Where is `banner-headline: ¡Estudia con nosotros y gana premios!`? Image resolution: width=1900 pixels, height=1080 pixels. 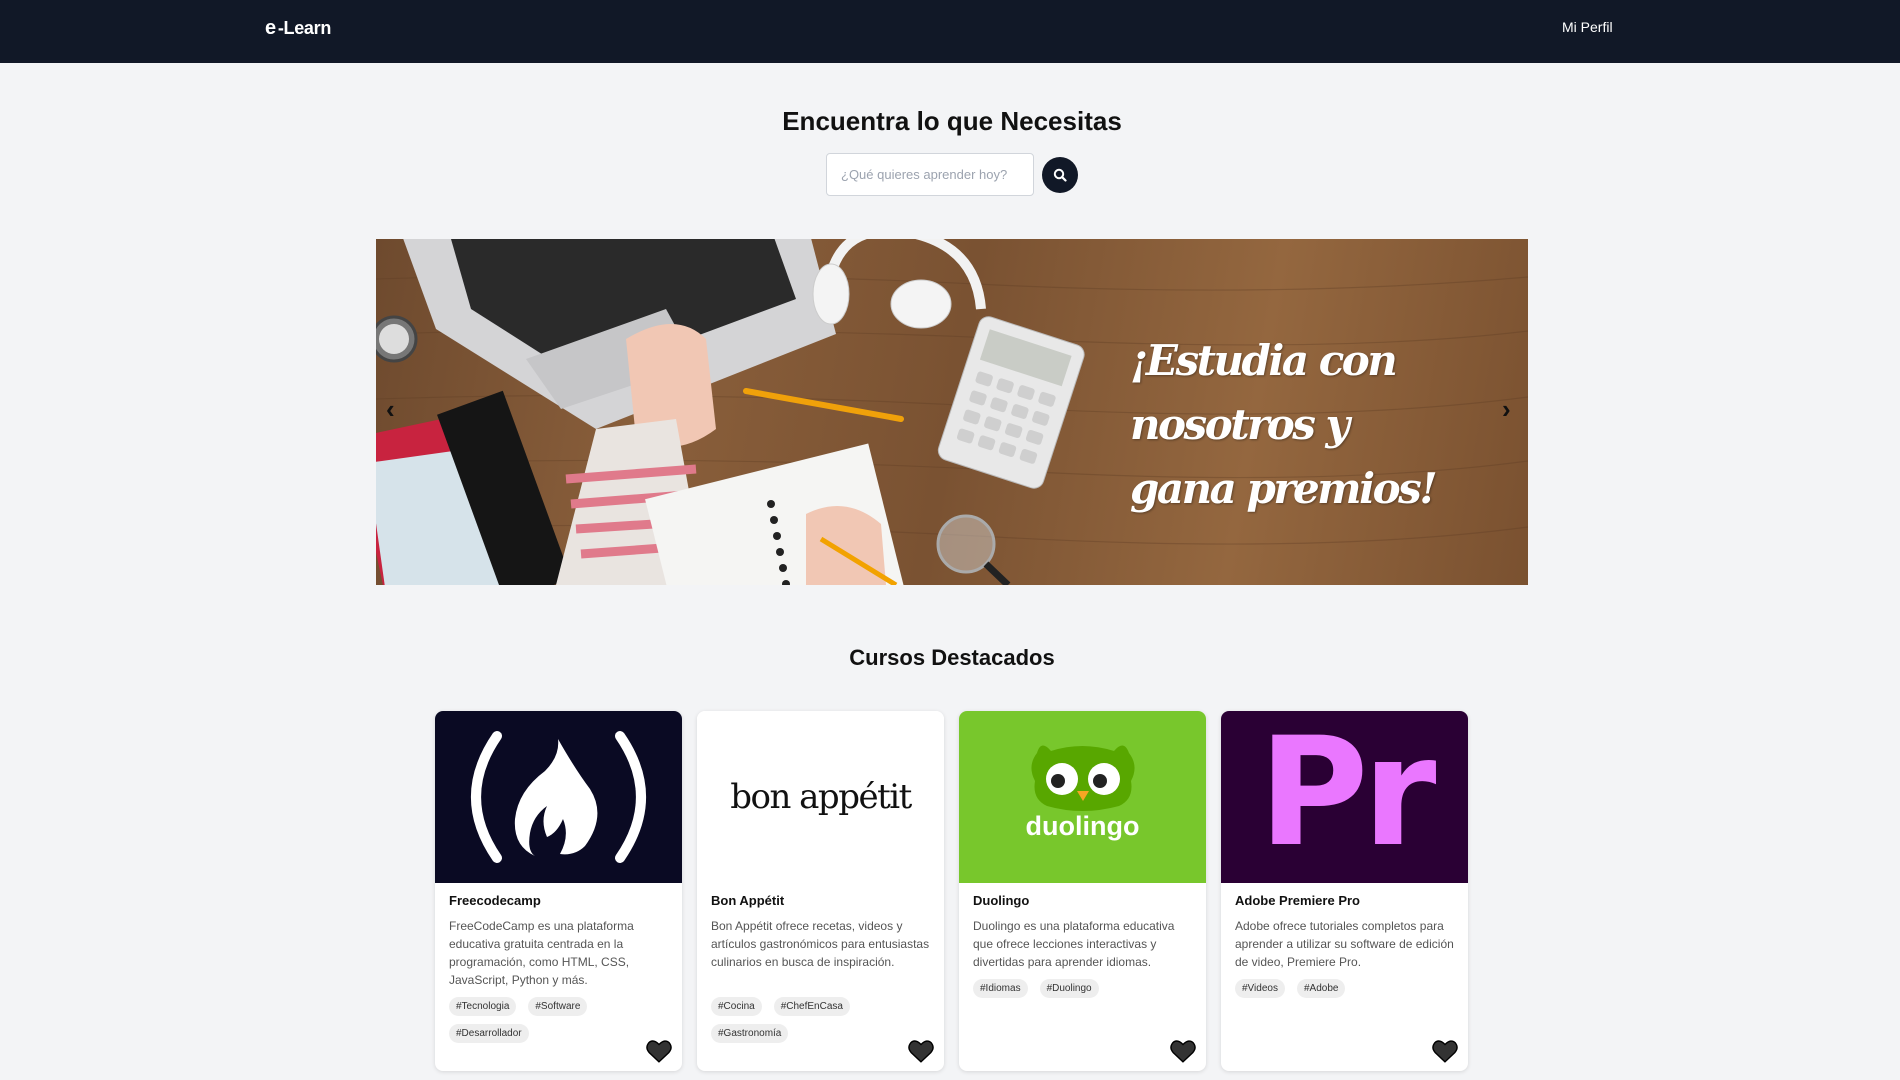
banner-headline: ¡Estudia con nosotros y gana premios! is located at coordinates (1290, 425).